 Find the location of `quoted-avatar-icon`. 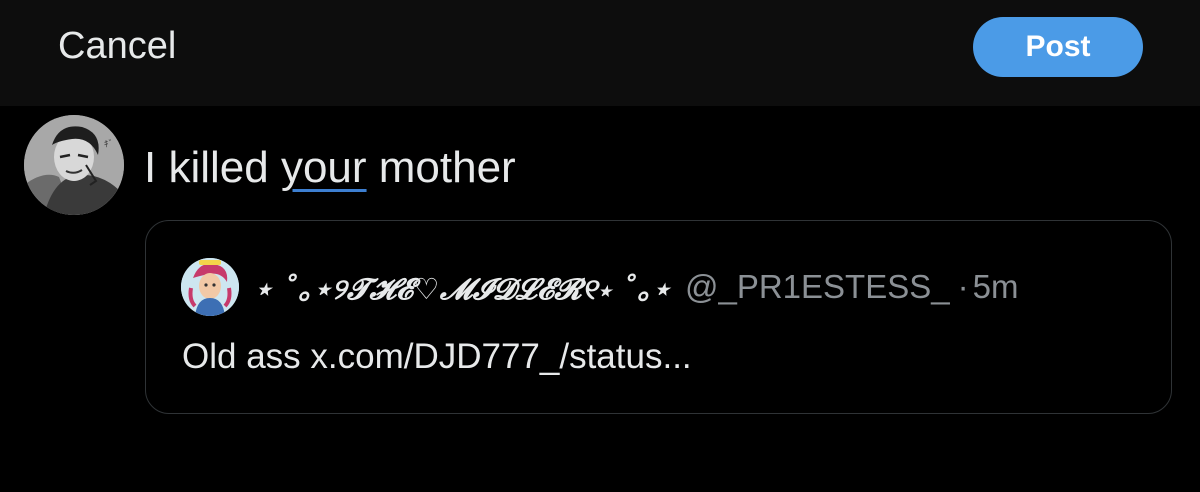

quoted-avatar-icon is located at coordinates (210, 287).